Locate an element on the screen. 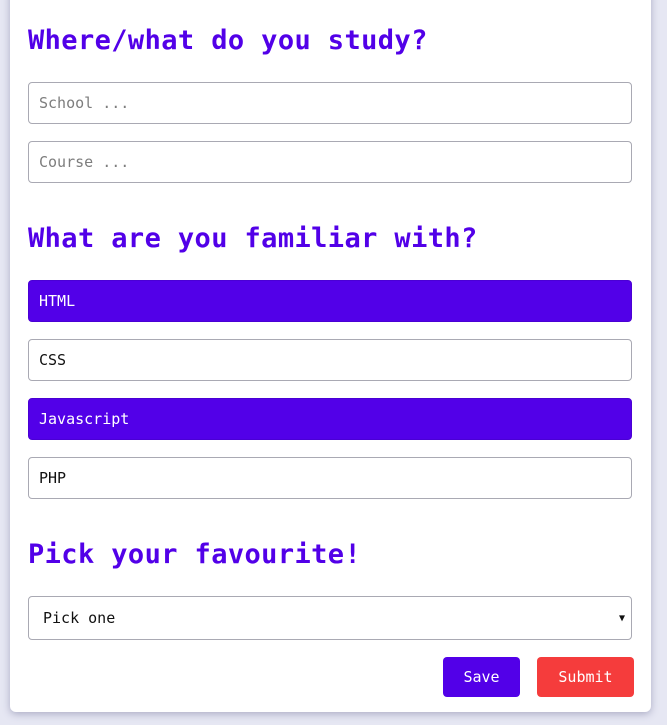  favourite-select: Pick one ▼ is located at coordinates (330, 618).